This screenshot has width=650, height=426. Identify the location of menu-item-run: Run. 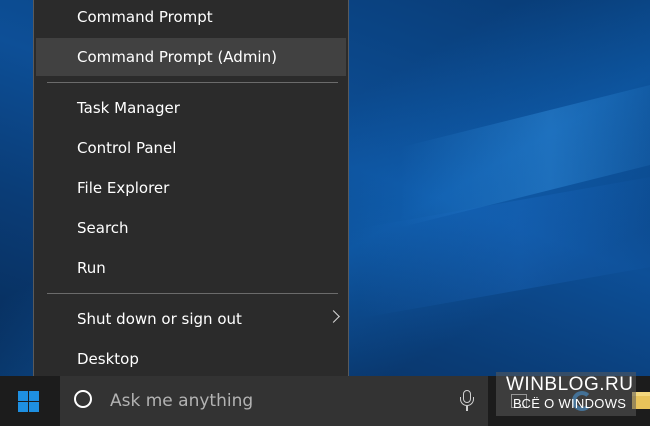
(191, 268).